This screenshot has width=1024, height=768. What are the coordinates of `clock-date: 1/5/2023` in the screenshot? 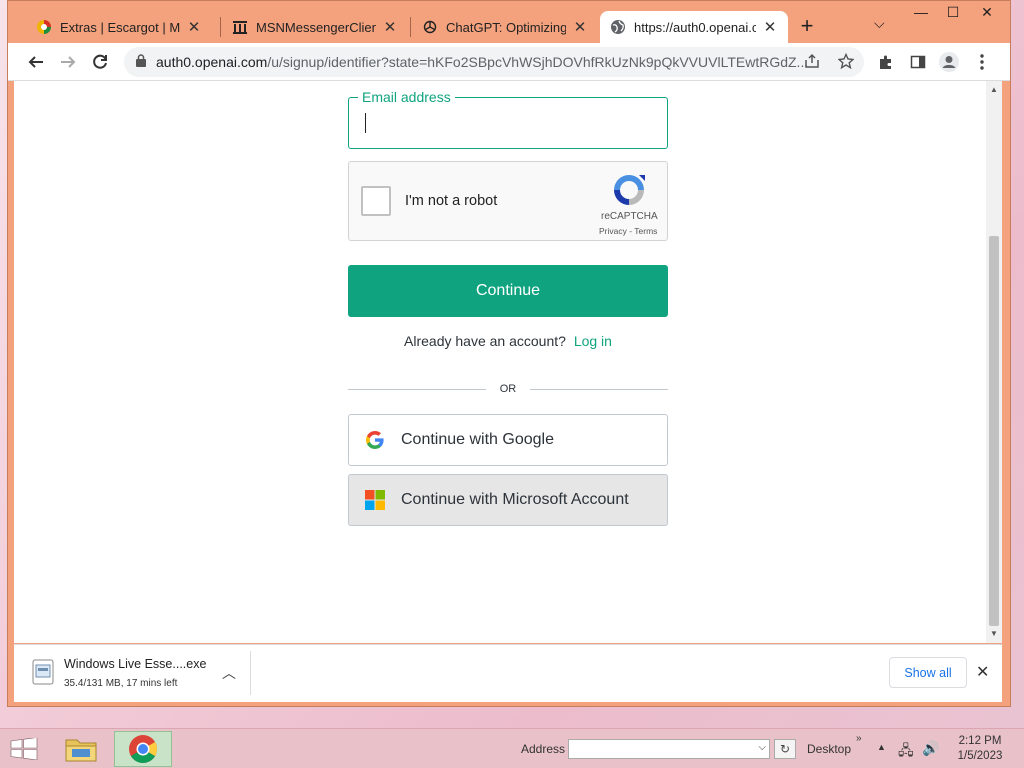 It's located at (980, 756).